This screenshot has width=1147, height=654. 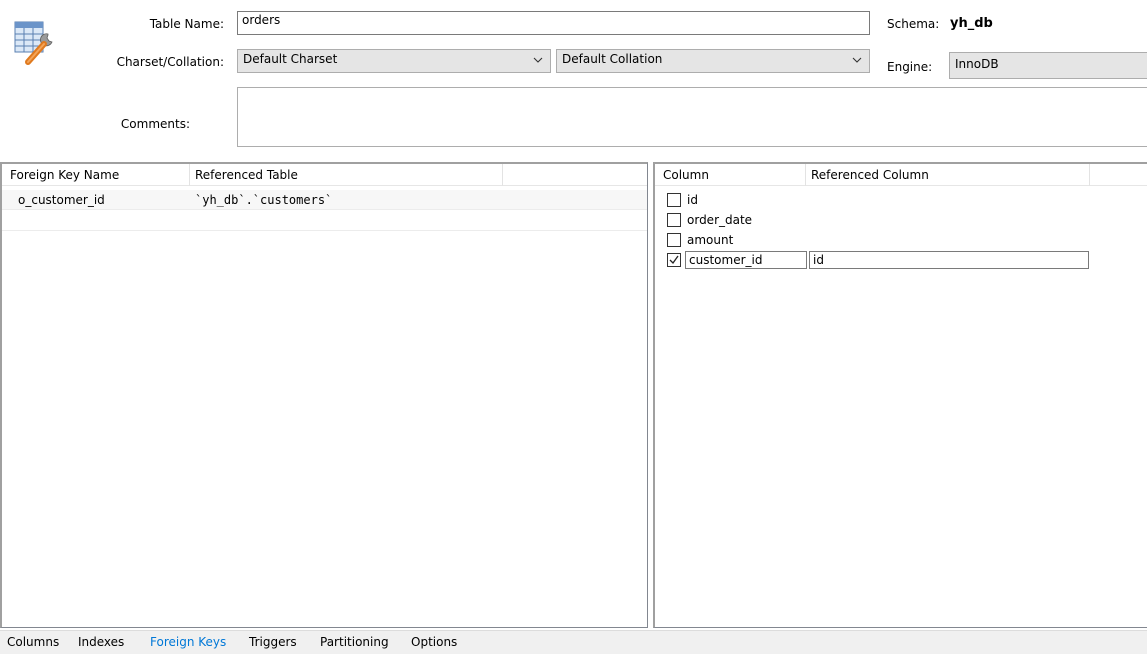 I want to click on tab-partitioning: Partitioning, so click(x=354, y=642).